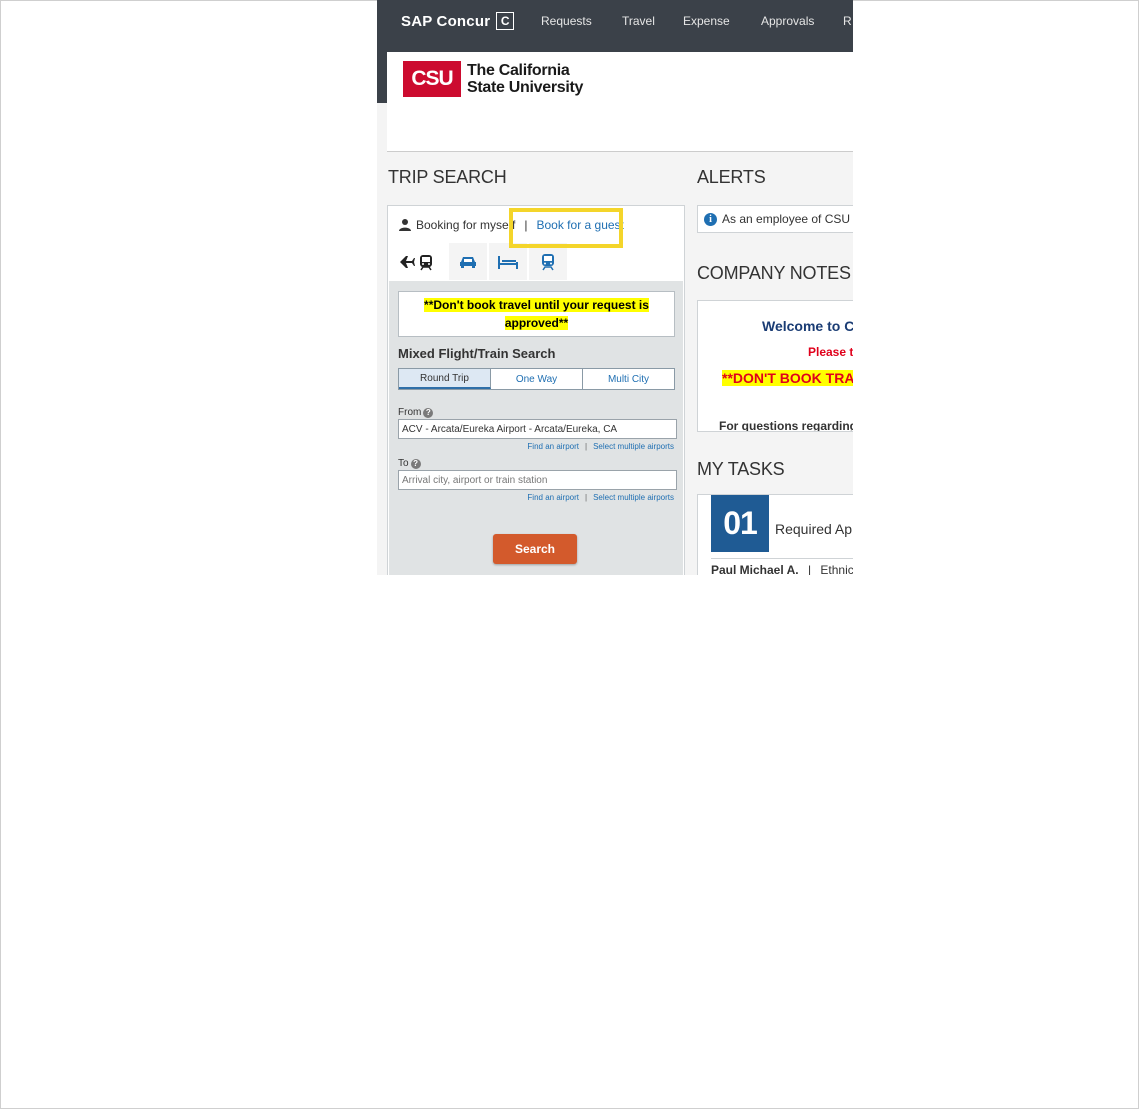 The height and width of the screenshot is (1109, 1139). I want to click on task-row: Paul Michael A. | Ethnic, so click(782, 569).